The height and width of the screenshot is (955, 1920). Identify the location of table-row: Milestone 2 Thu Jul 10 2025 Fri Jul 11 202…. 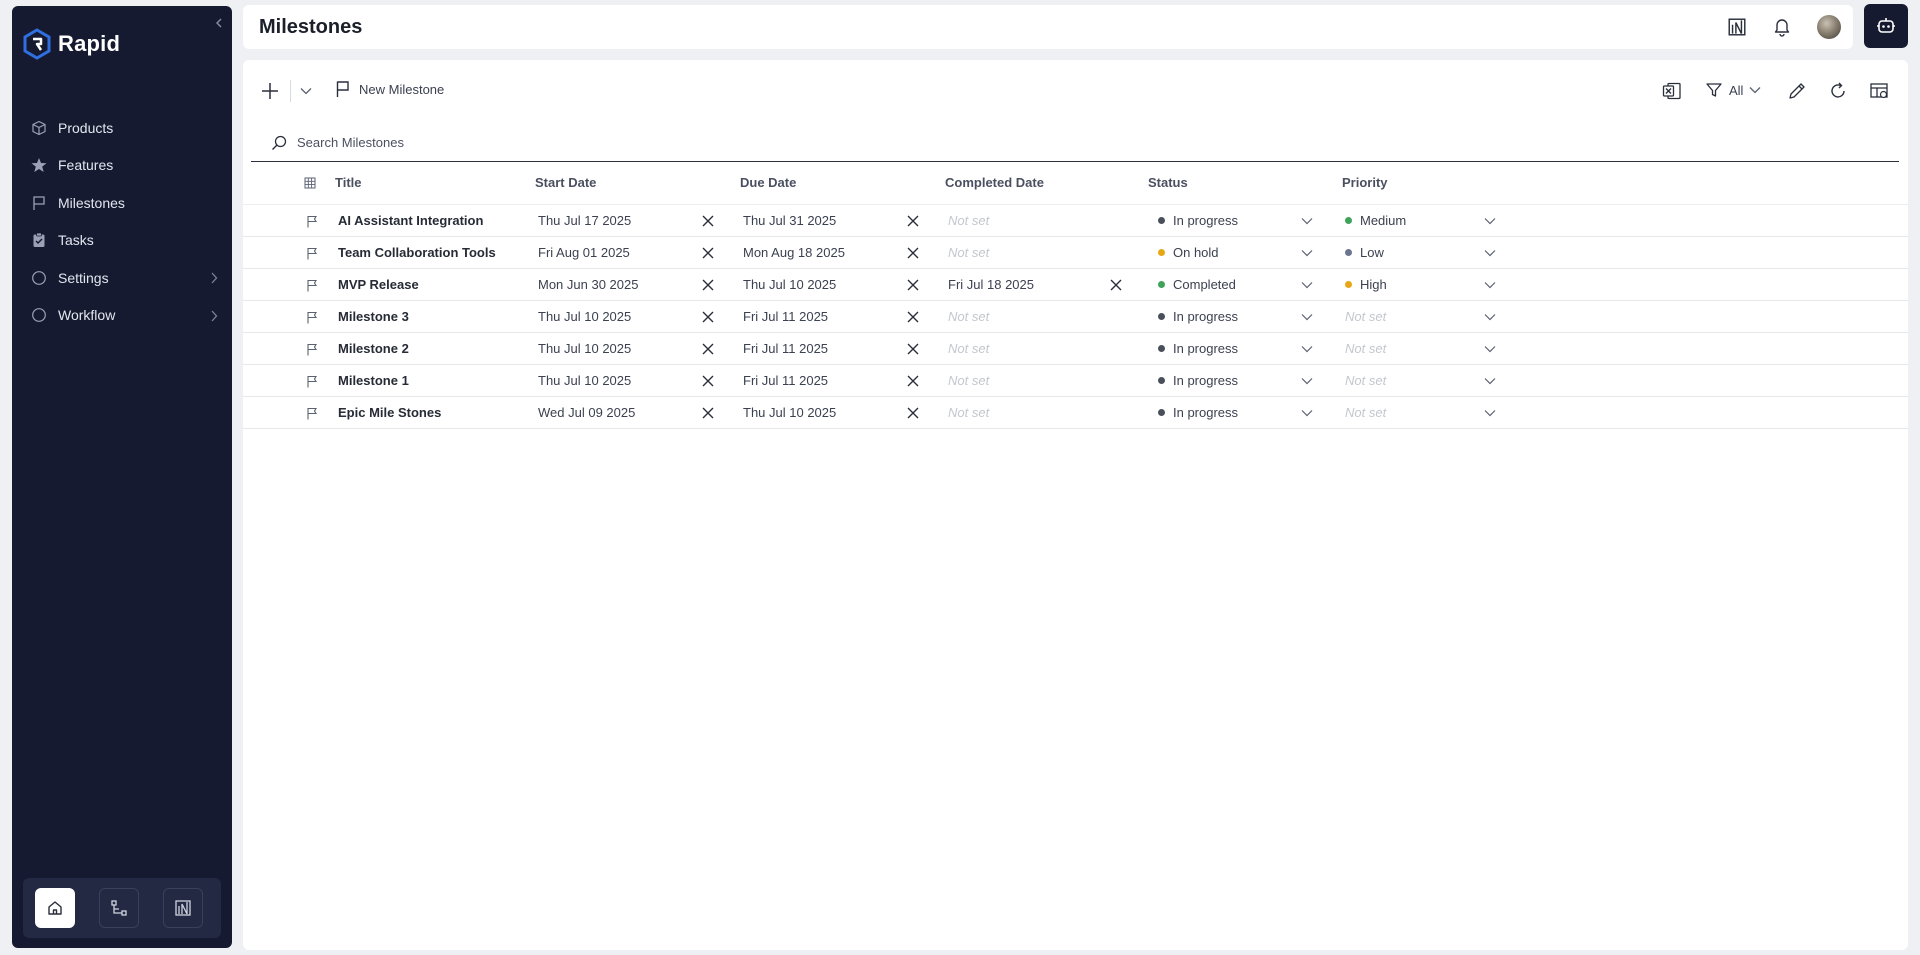
(1075, 349).